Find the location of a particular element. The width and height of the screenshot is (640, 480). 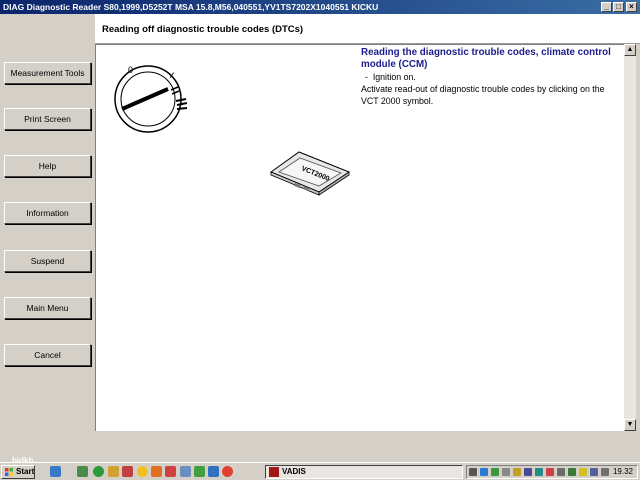

information-button: Information is located at coordinates (47, 213).